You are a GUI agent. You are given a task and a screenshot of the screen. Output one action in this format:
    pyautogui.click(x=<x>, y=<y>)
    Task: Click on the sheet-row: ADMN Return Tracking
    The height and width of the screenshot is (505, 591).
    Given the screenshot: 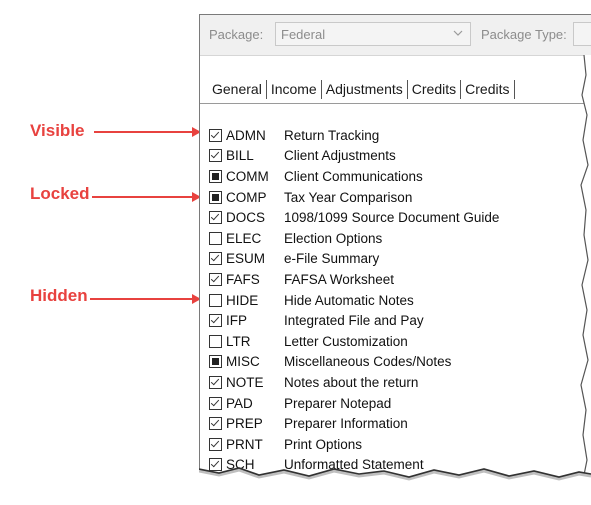 What is the action you would take?
    pyautogui.click(x=354, y=135)
    